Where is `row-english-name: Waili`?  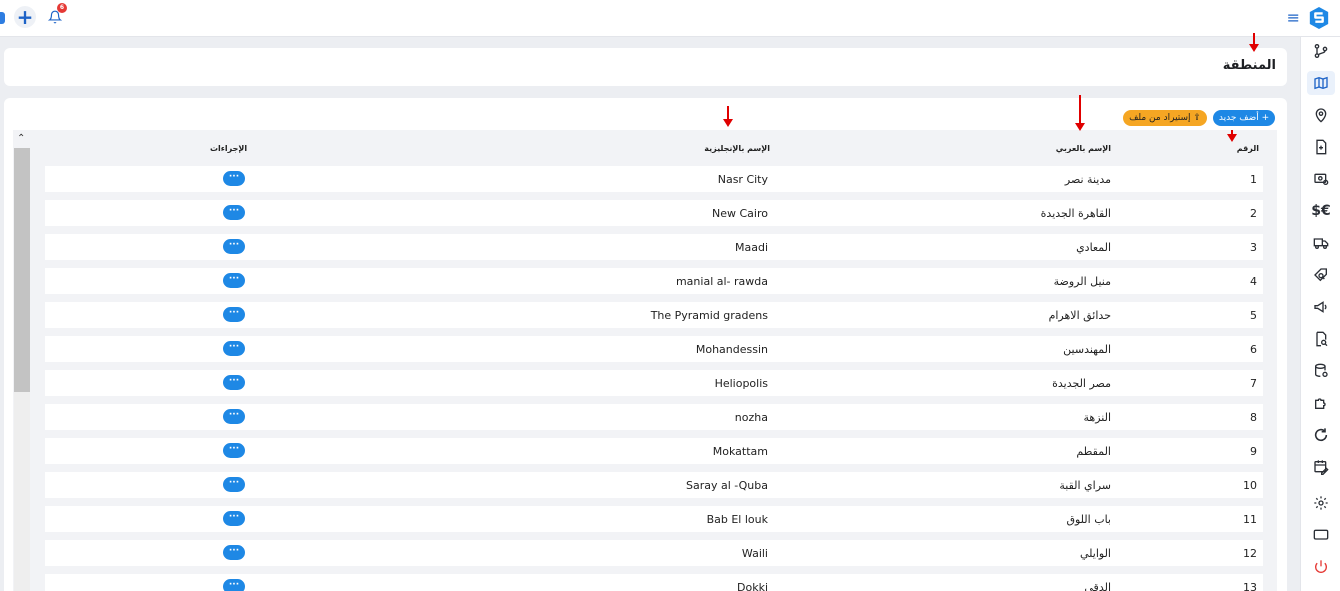 row-english-name: Waili is located at coordinates (754, 553).